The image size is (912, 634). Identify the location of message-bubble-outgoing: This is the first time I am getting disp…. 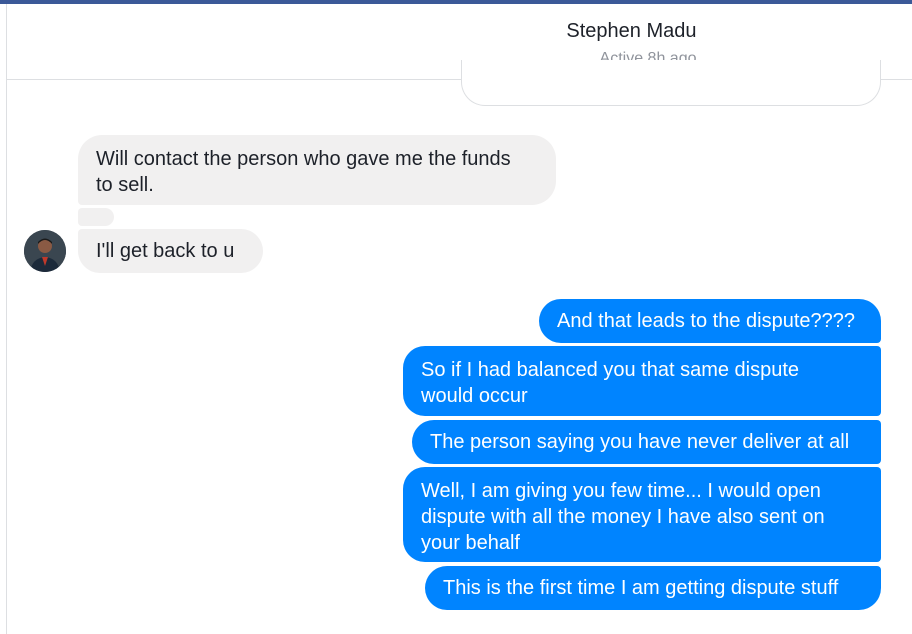
(653, 588).